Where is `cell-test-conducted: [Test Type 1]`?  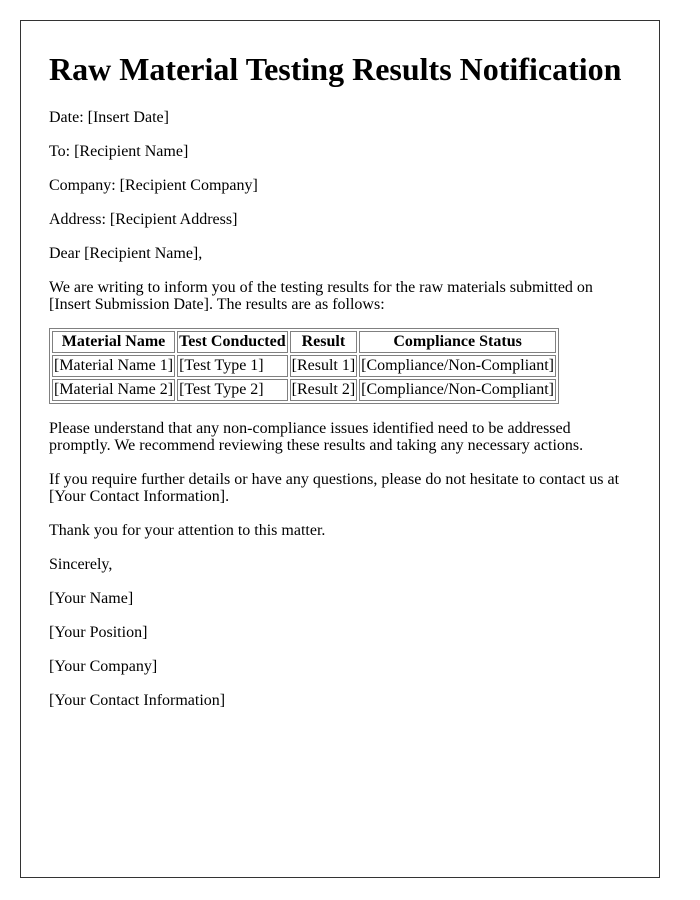
cell-test-conducted: [Test Type 1] is located at coordinates (232, 366).